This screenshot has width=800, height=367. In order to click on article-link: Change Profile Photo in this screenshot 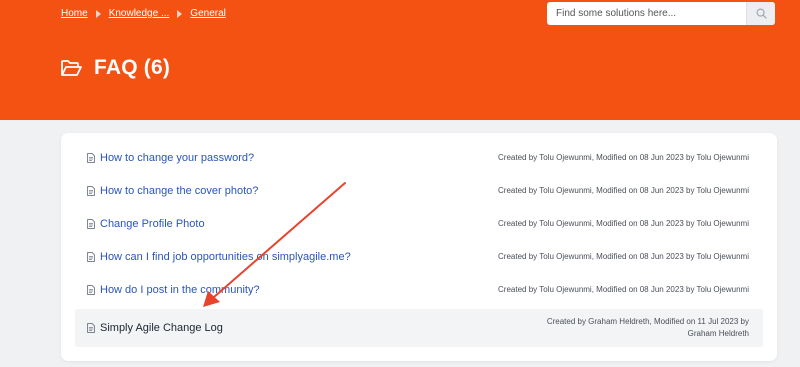, I will do `click(152, 224)`.